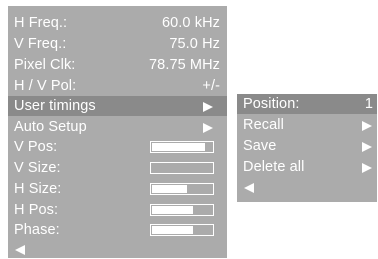  What do you see at coordinates (184, 65) in the screenshot?
I see `pixel-clk-value: 78.75 MHz` at bounding box center [184, 65].